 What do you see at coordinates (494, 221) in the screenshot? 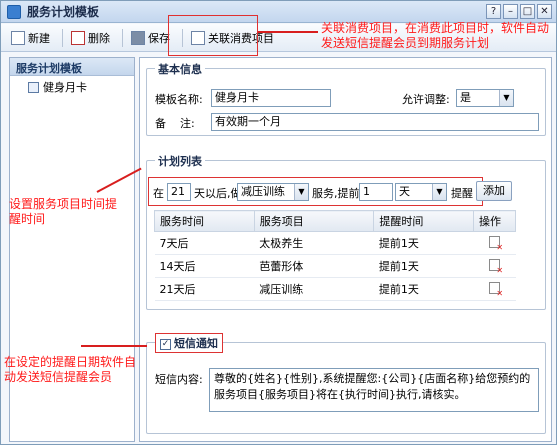
I see `column-header: 操作` at bounding box center [494, 221].